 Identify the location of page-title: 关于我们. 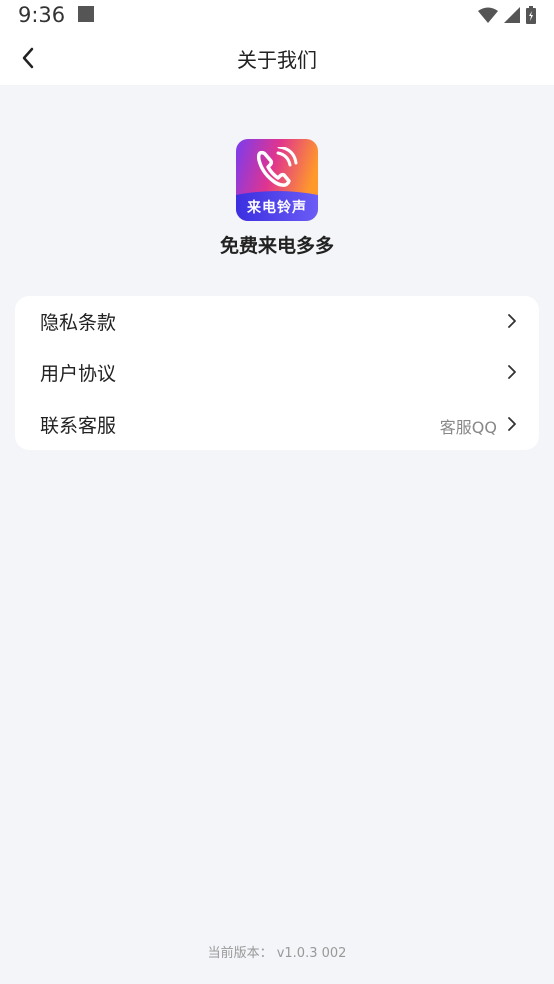
(277, 60).